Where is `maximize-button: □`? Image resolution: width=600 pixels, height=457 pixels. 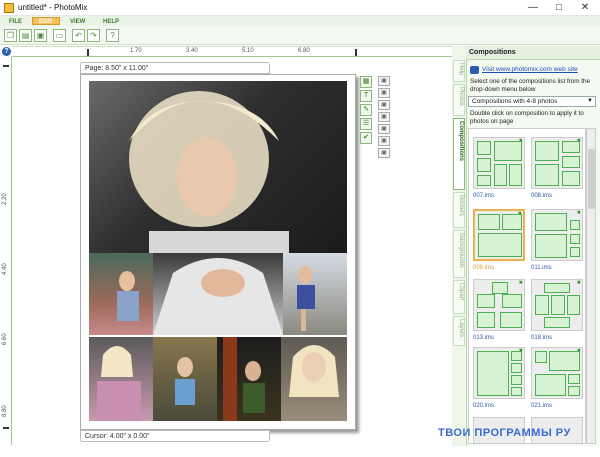 maximize-button: □ is located at coordinates (559, 8).